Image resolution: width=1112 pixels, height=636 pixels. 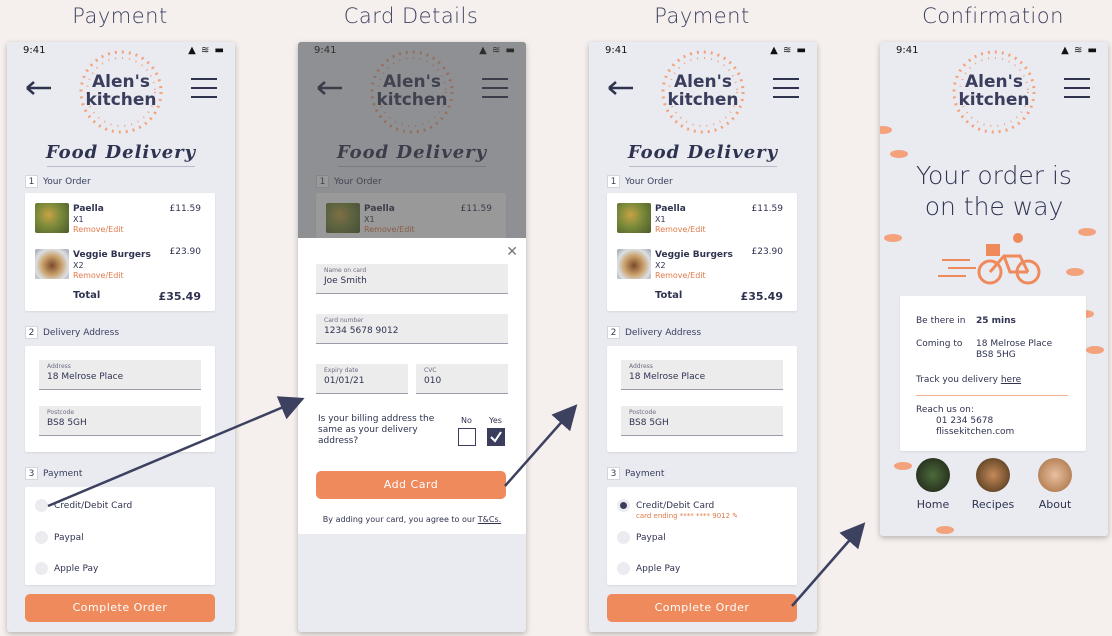 What do you see at coordinates (996, 321) in the screenshot?
I see `be-there-value: 25 mins` at bounding box center [996, 321].